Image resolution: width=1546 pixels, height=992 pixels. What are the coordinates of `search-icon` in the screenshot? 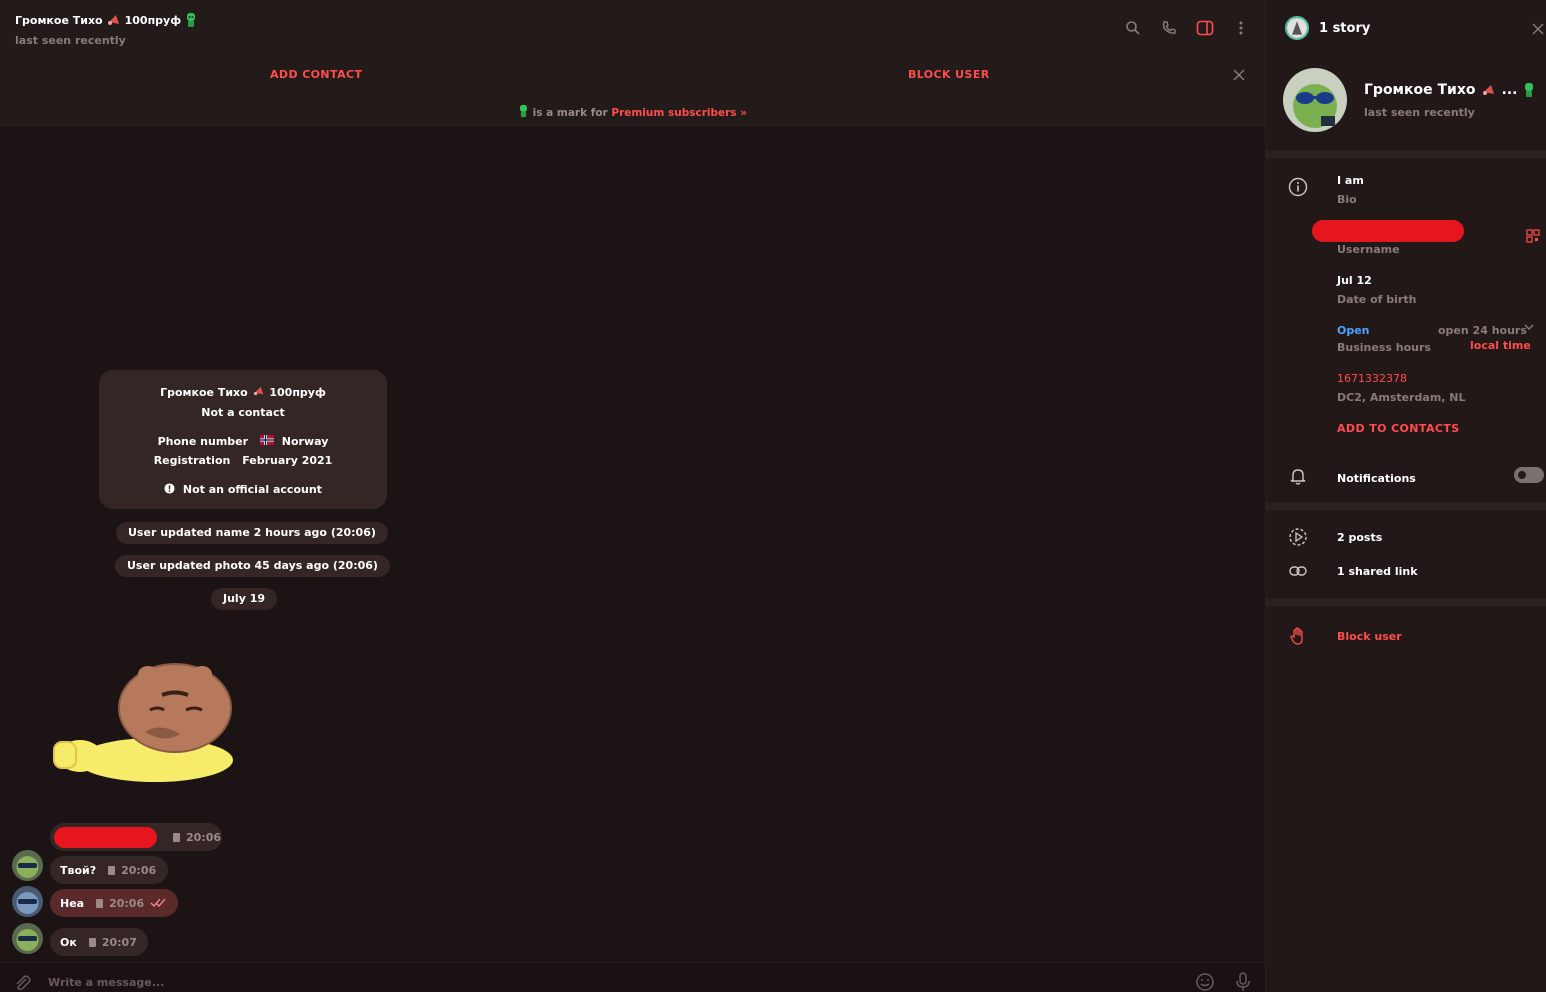 It's located at (1133, 28).